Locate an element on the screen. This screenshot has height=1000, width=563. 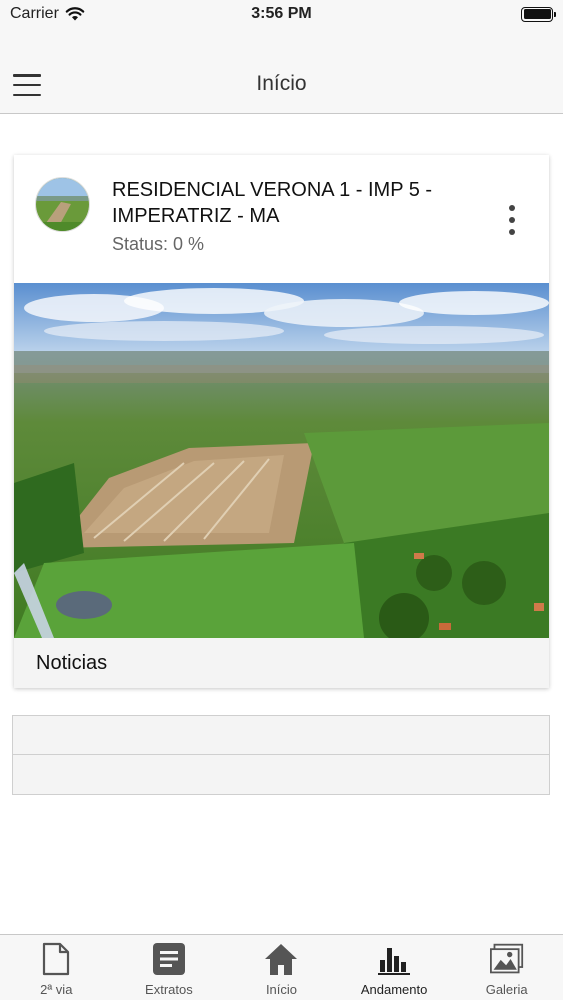
tab-galeria: Galeria is located at coordinates (506, 967).